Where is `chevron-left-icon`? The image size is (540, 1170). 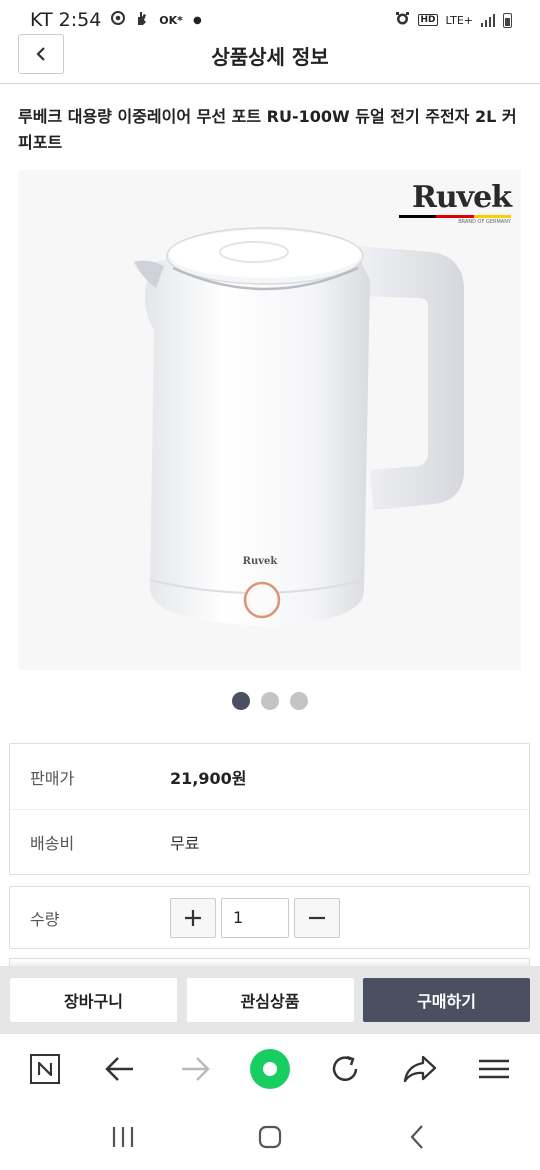
chevron-left-icon is located at coordinates (40, 54).